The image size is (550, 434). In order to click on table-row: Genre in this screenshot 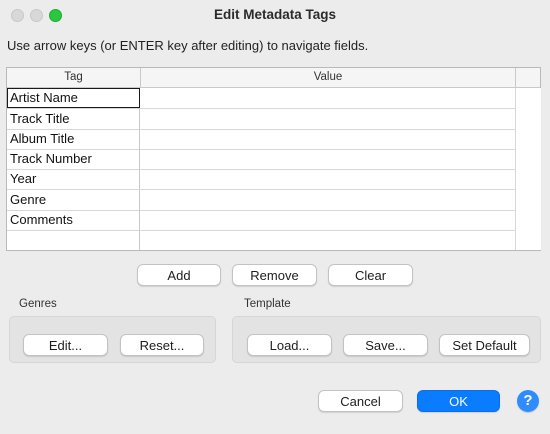, I will do `click(261, 200)`.